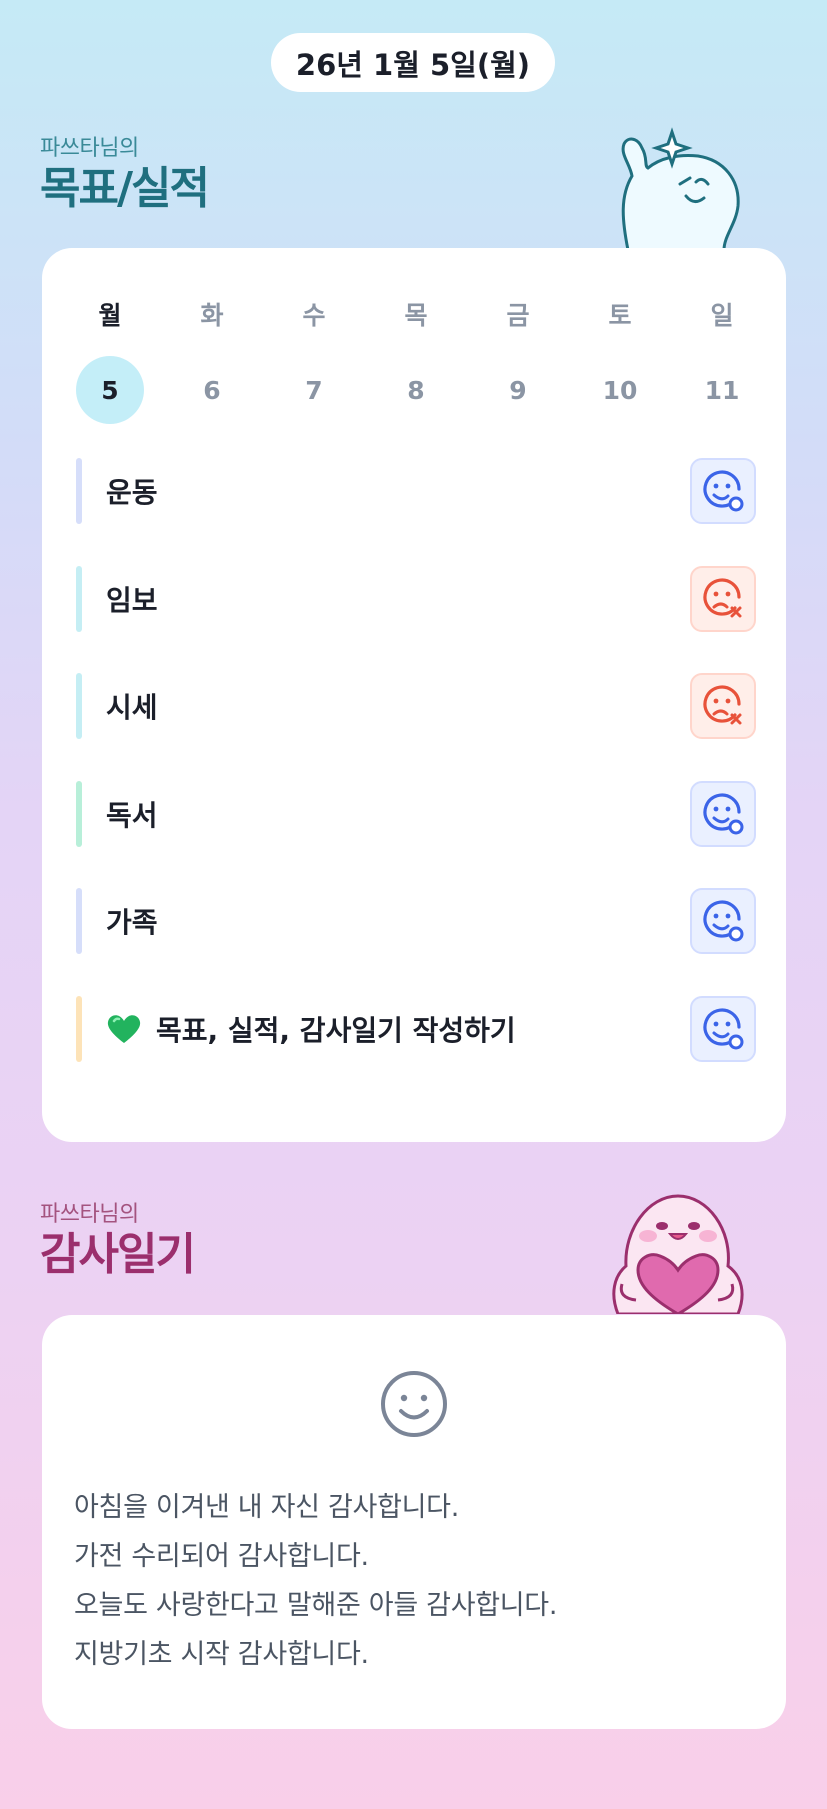  What do you see at coordinates (110, 390) in the screenshot?
I see `date-cell-selected: 5` at bounding box center [110, 390].